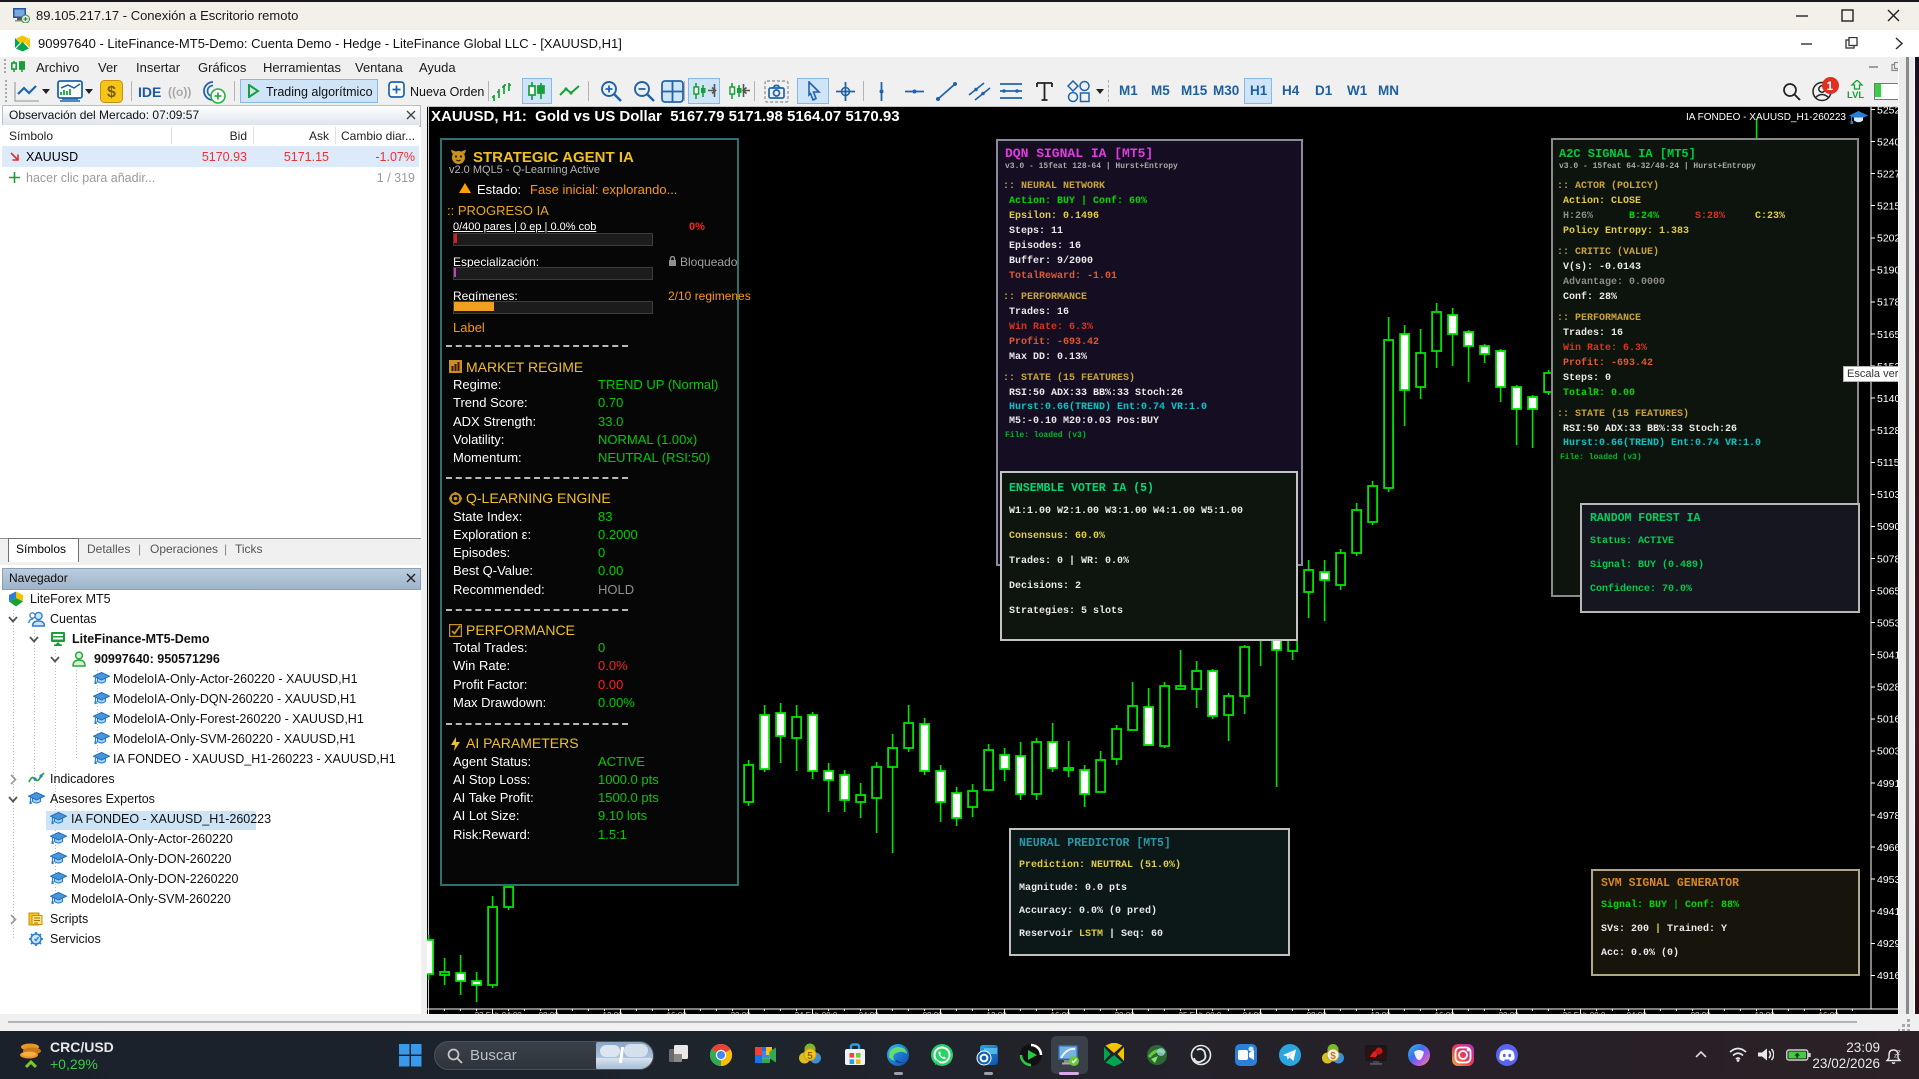 The width and height of the screenshot is (1919, 1079). What do you see at coordinates (1887, 880) in the screenshot?
I see `svg-text: 4953.4` at bounding box center [1887, 880].